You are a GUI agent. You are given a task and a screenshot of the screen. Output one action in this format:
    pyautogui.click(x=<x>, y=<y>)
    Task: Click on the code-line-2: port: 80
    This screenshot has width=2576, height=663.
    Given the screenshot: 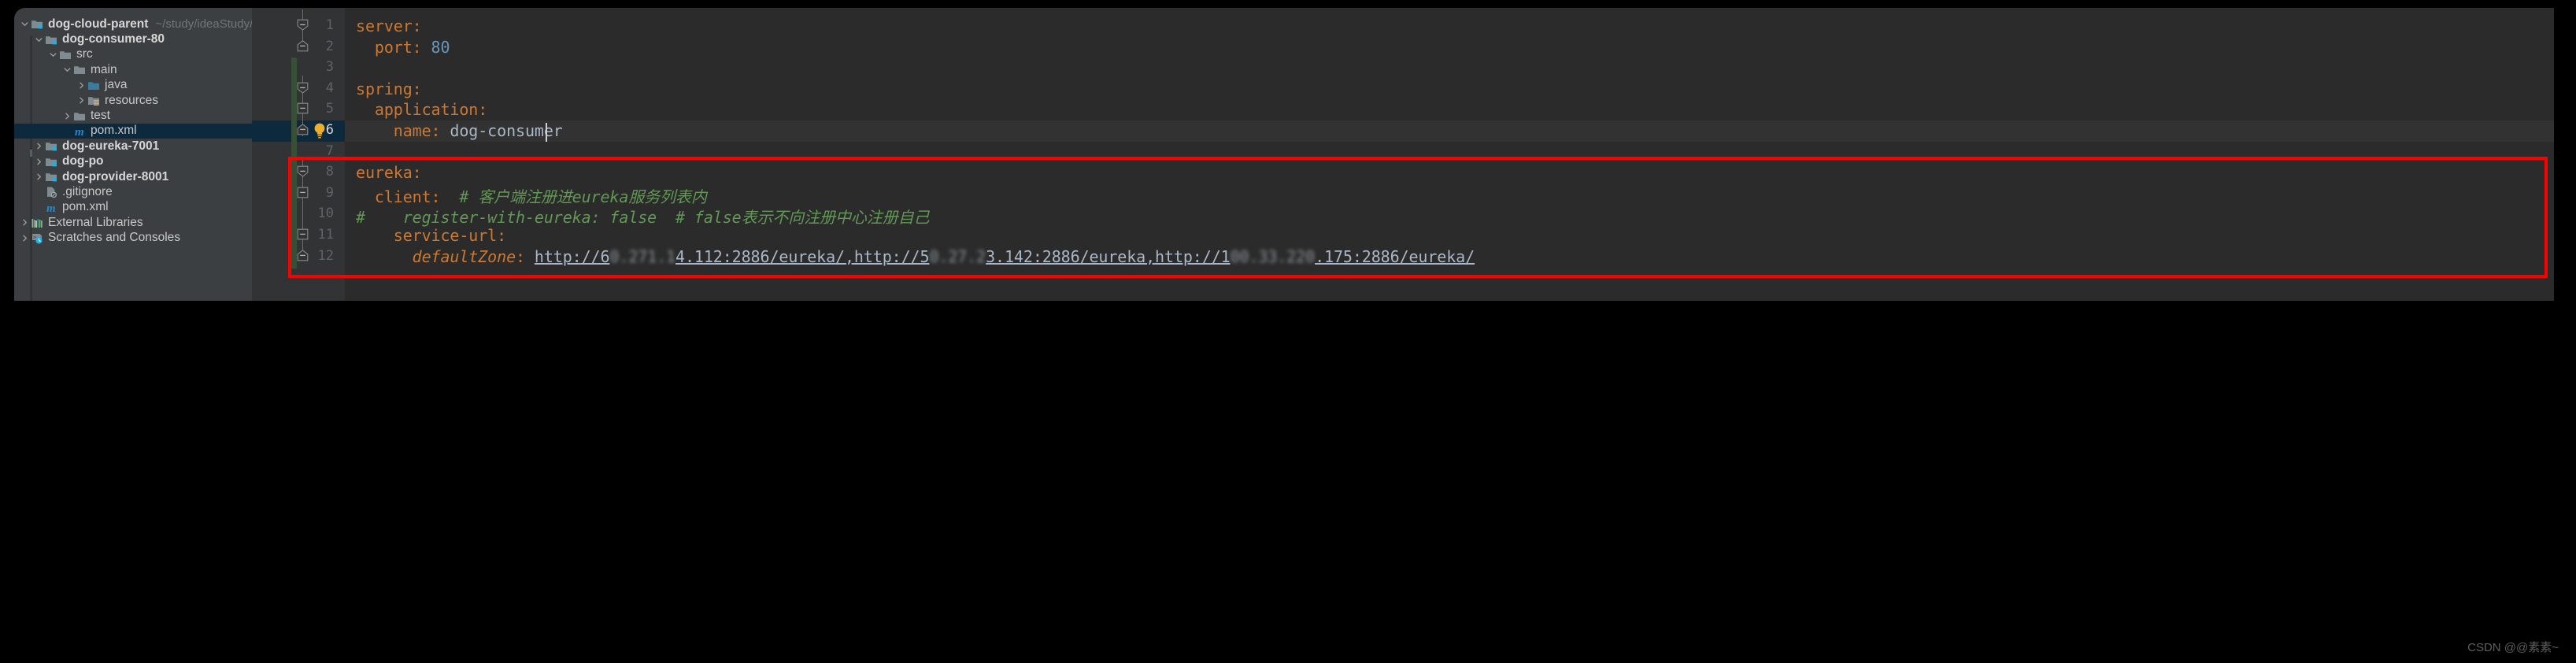 What is the action you would take?
    pyautogui.click(x=403, y=47)
    